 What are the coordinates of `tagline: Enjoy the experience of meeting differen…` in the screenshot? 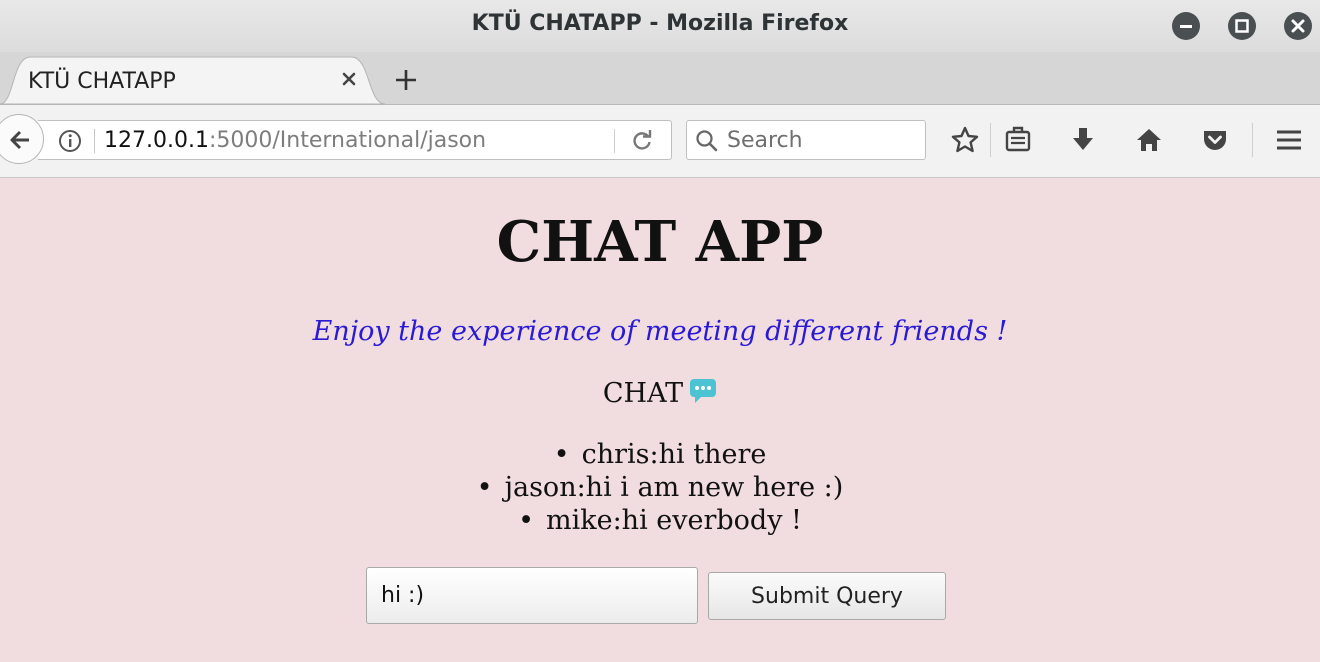 It's located at (660, 331).